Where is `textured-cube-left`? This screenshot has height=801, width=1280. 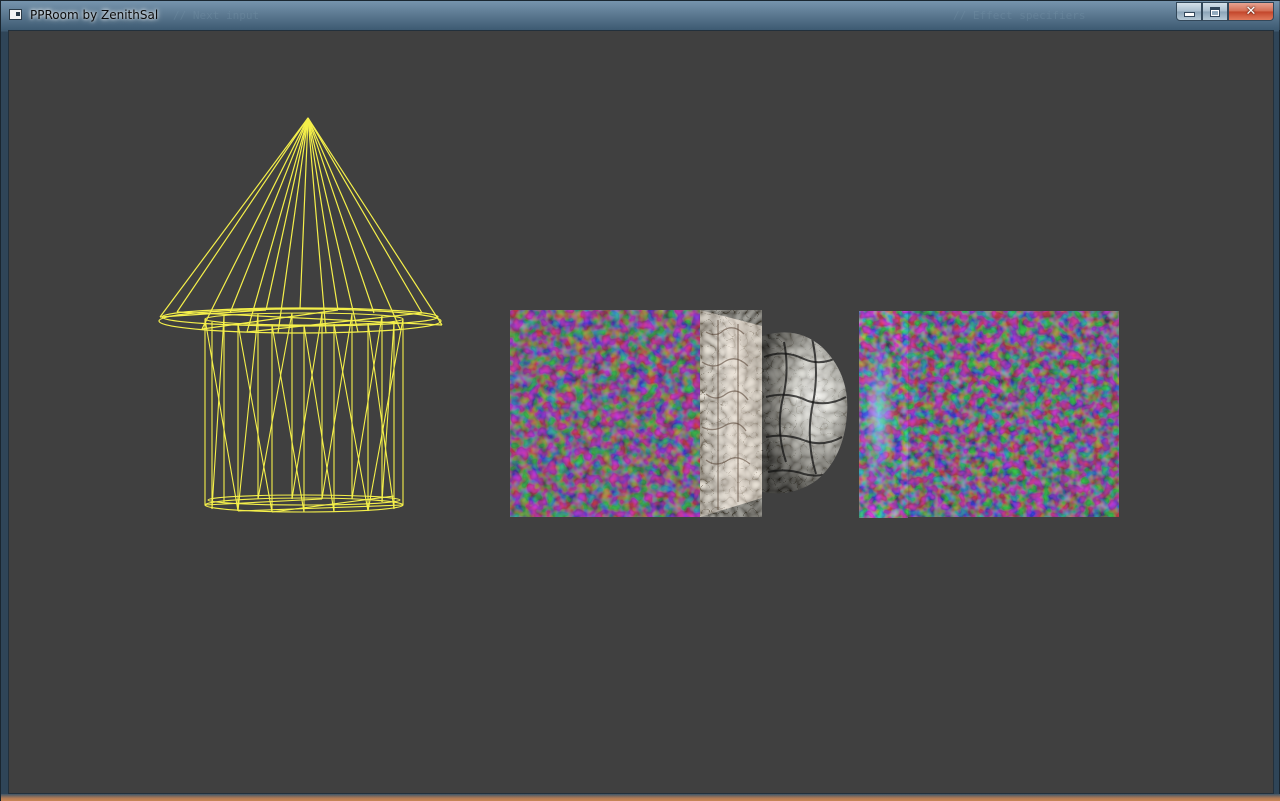 textured-cube-left is located at coordinates (636, 413).